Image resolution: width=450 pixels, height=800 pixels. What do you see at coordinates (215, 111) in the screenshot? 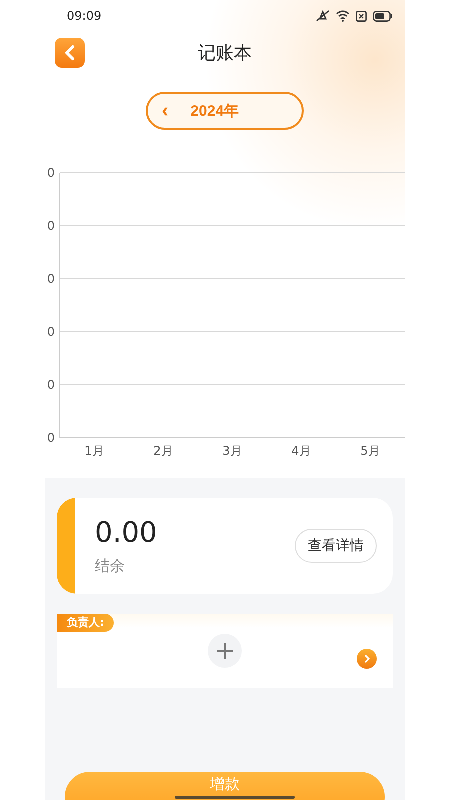
I see `year-label: 2024年` at bounding box center [215, 111].